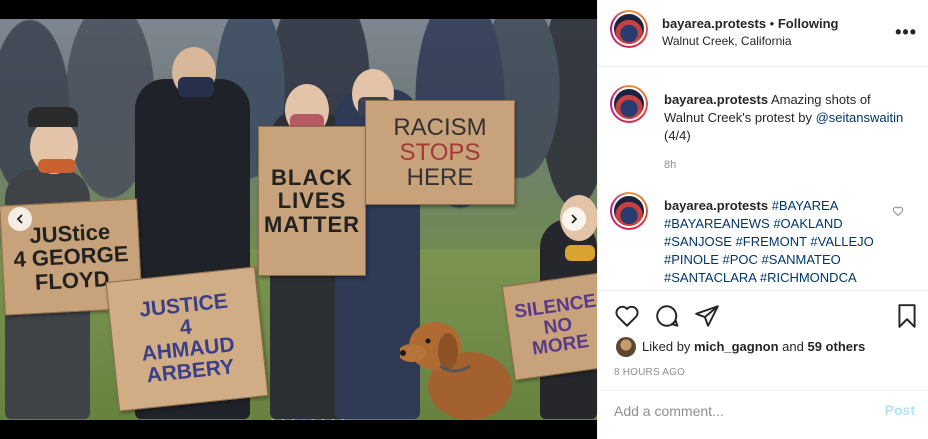  I want to click on share-paper-plane-icon, so click(707, 316).